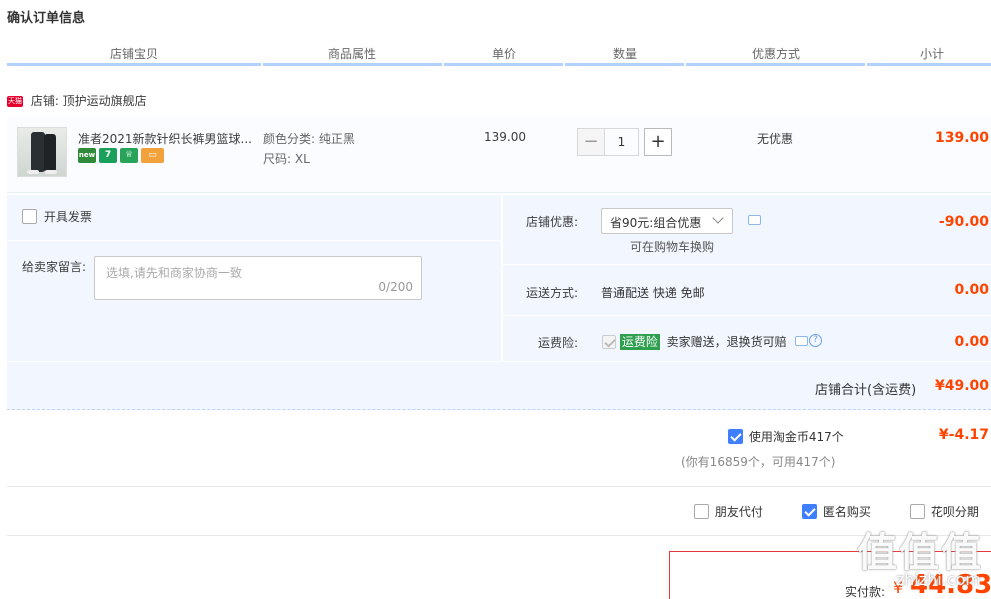 The image size is (991, 599). I want to click on coins-option: 使用淘金币417个, so click(786, 436).